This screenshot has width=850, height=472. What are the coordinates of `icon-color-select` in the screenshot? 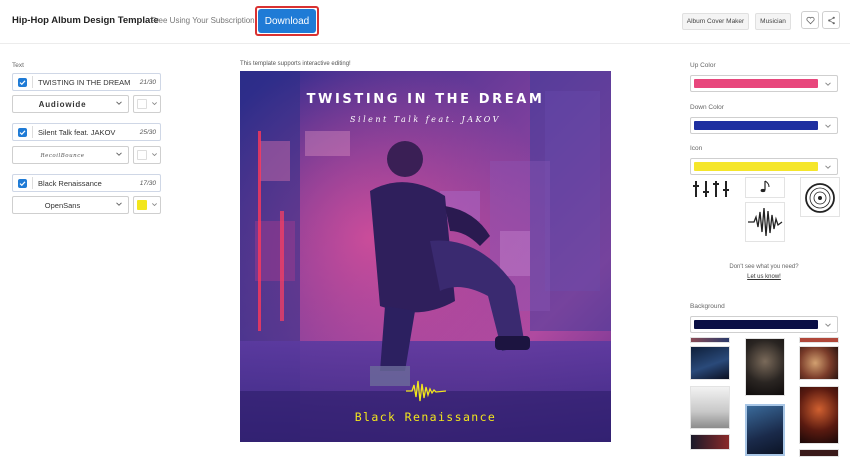 It's located at (764, 166).